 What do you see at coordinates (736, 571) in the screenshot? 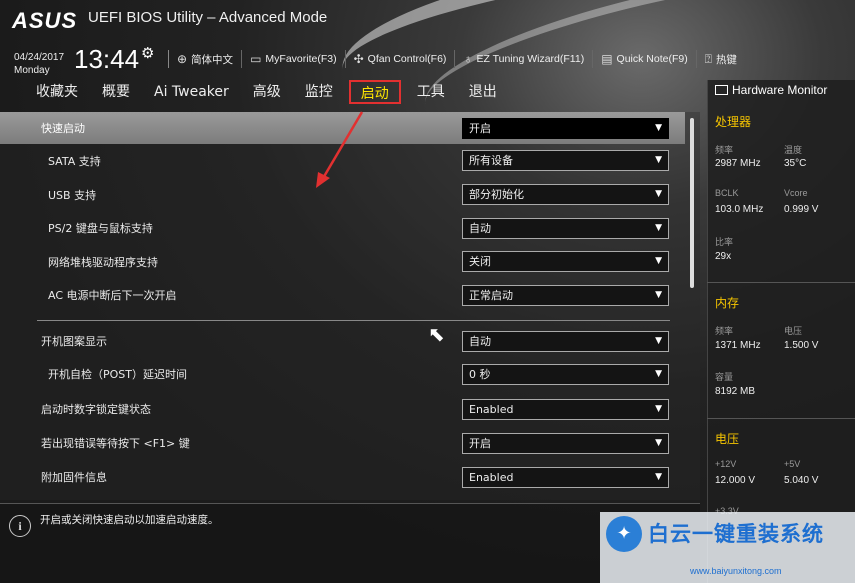
I see `watermark-url: www.baiyunxitong.com` at bounding box center [736, 571].